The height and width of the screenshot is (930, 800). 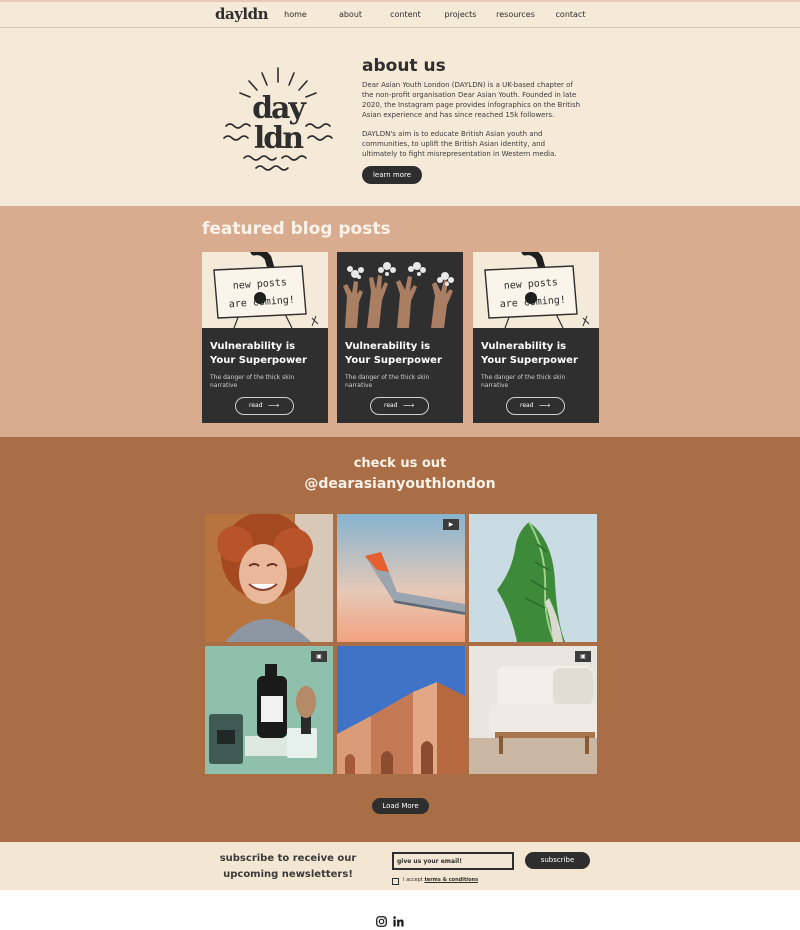 I want to click on instagram-tile-woman-laughing, so click(x=269, y=578).